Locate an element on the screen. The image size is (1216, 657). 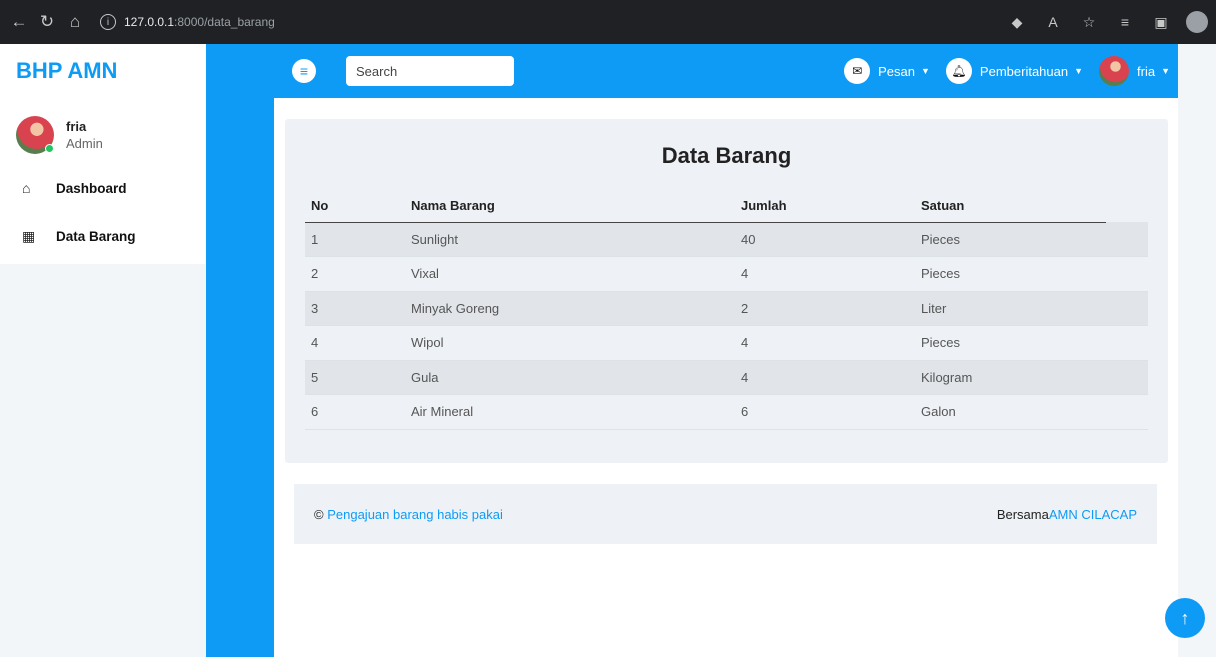
notifications-dropdown: 🔔︎ Pemberitahuan ▼ is located at coordinates (1014, 71).